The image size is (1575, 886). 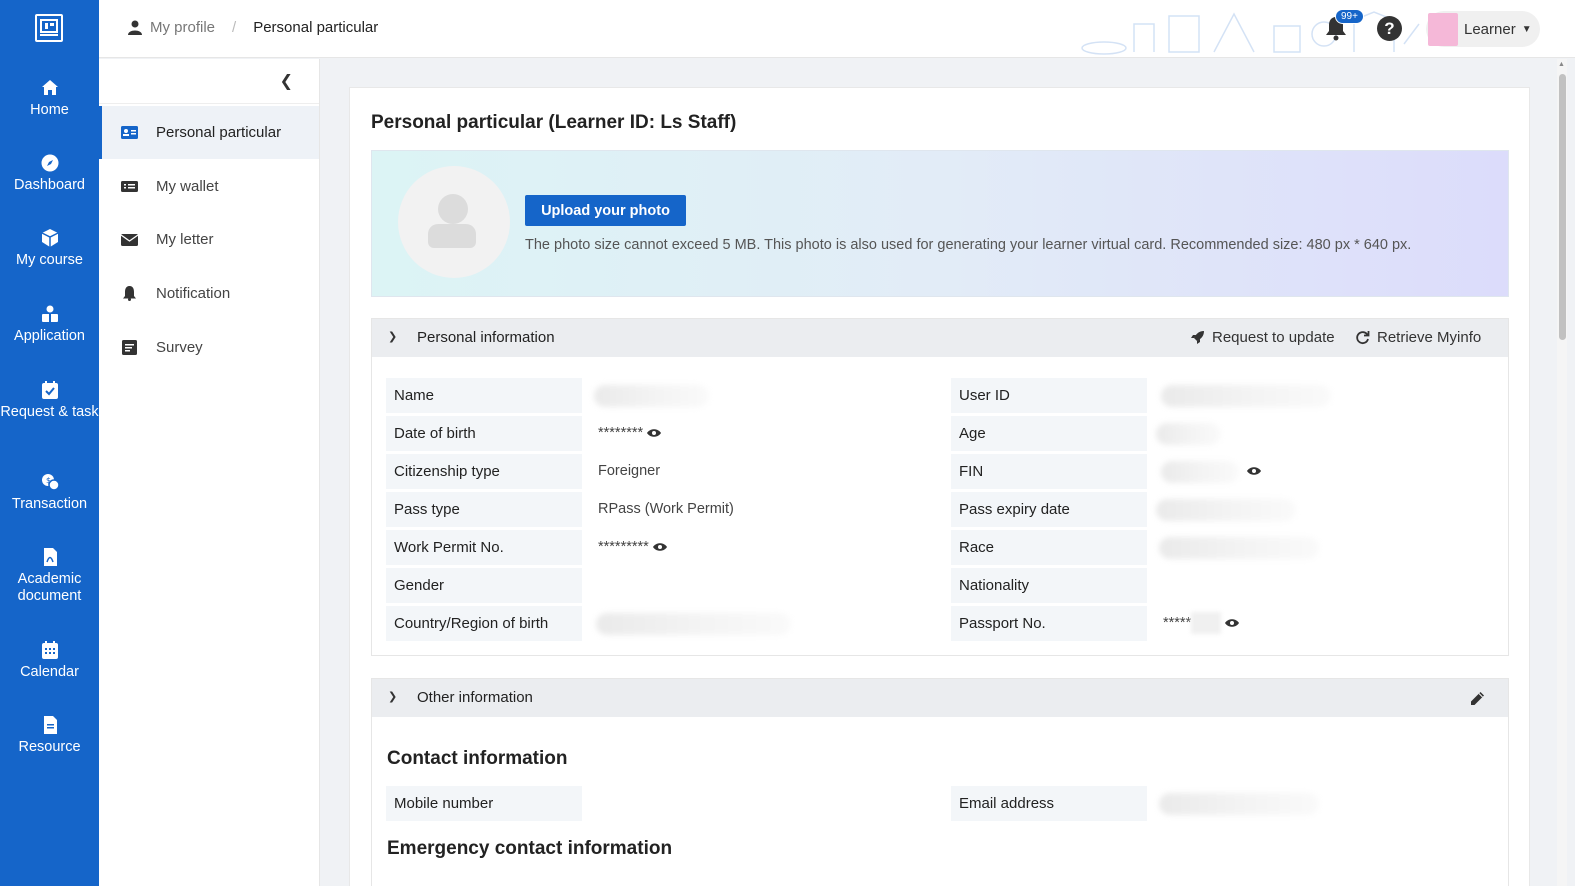 What do you see at coordinates (632, 547) in the screenshot?
I see `field-value: *********` at bounding box center [632, 547].